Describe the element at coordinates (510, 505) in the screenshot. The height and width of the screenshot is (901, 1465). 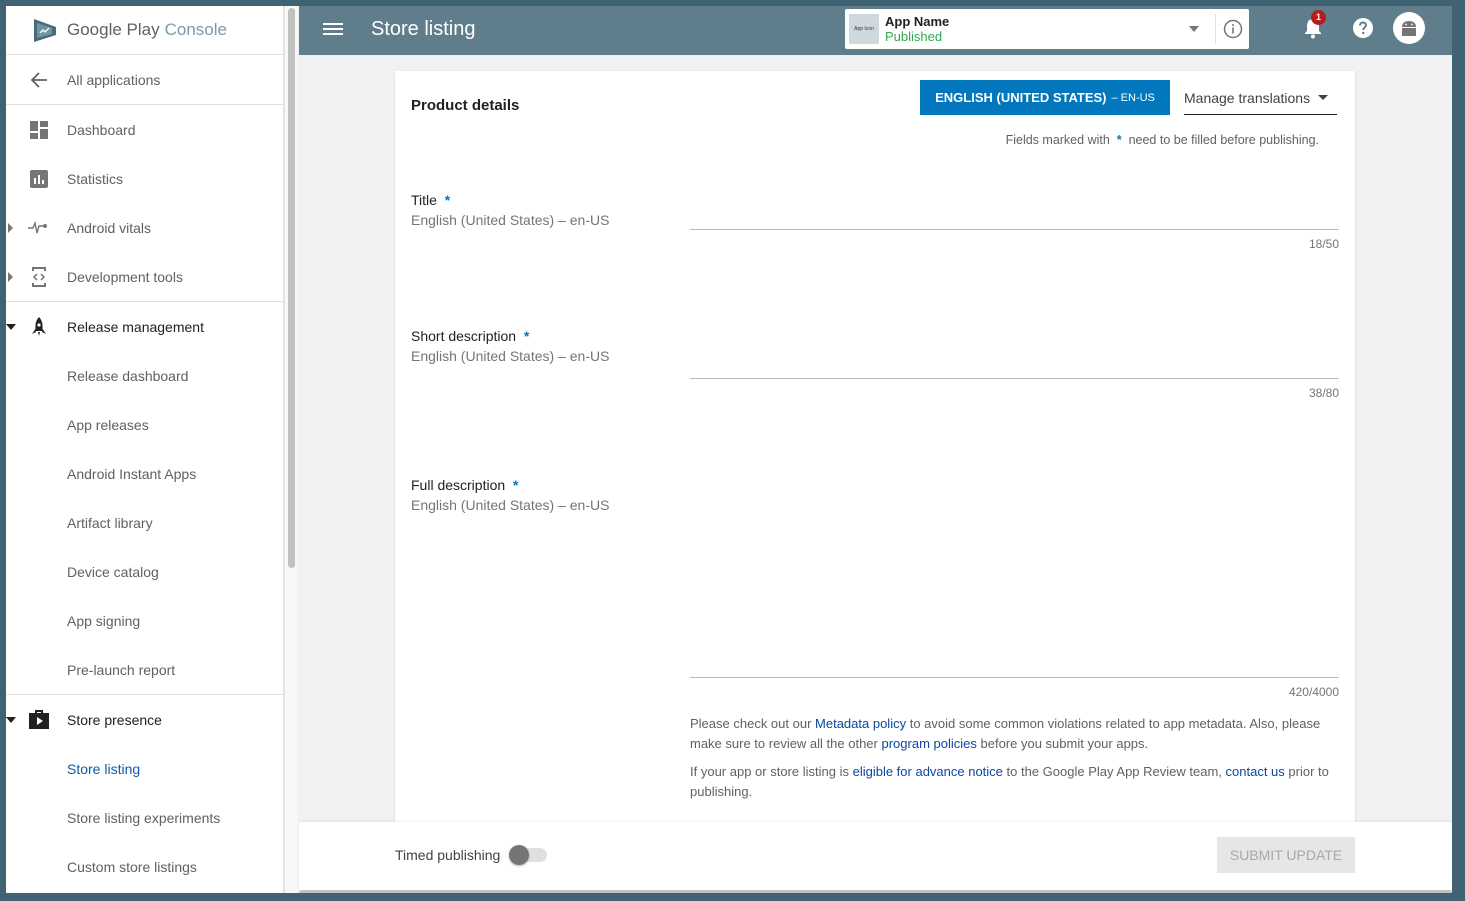
I see `full-description-locale: English (United States) – en-US` at that location.